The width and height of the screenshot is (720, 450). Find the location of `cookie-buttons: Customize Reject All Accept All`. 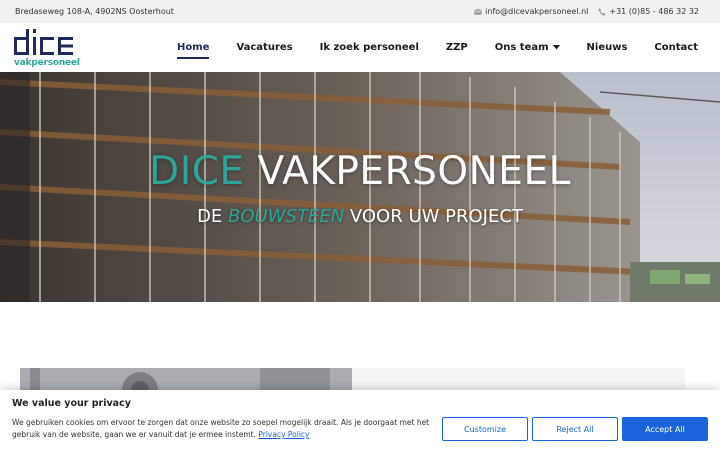

cookie-buttons: Customize Reject All Accept All is located at coordinates (575, 429).